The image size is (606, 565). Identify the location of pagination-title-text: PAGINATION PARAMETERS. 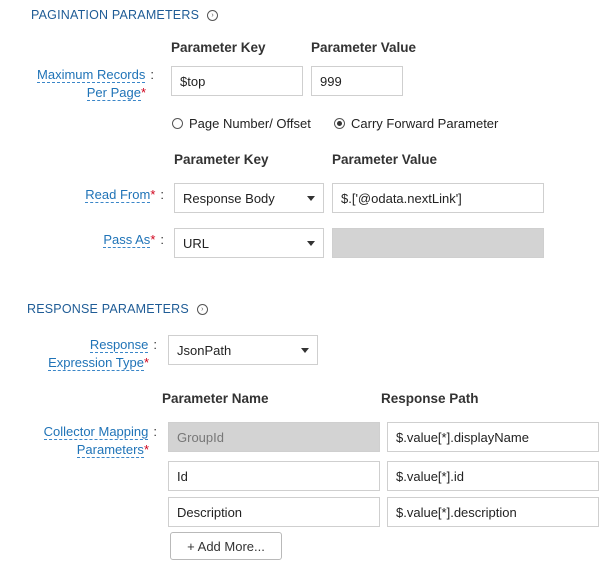
(115, 15).